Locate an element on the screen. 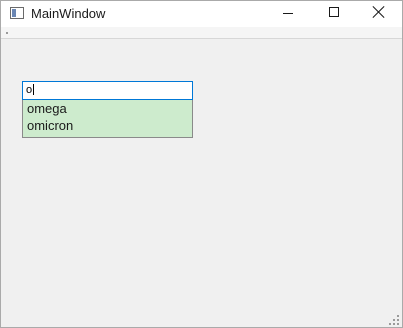 The width and height of the screenshot is (403, 328). maximize-button is located at coordinates (334, 14).